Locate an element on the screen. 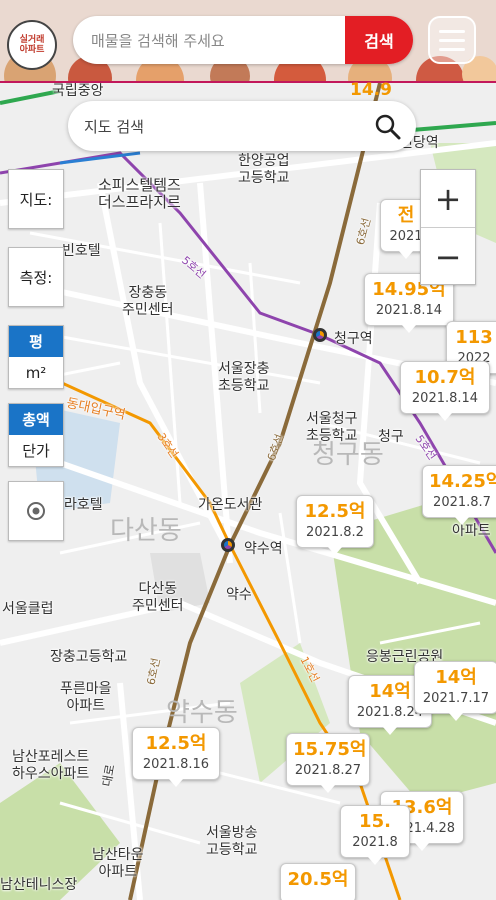 Image resolution: width=496 pixels, height=900 pixels. app-header: 실거래 아파트 검색 is located at coordinates (248, 41).